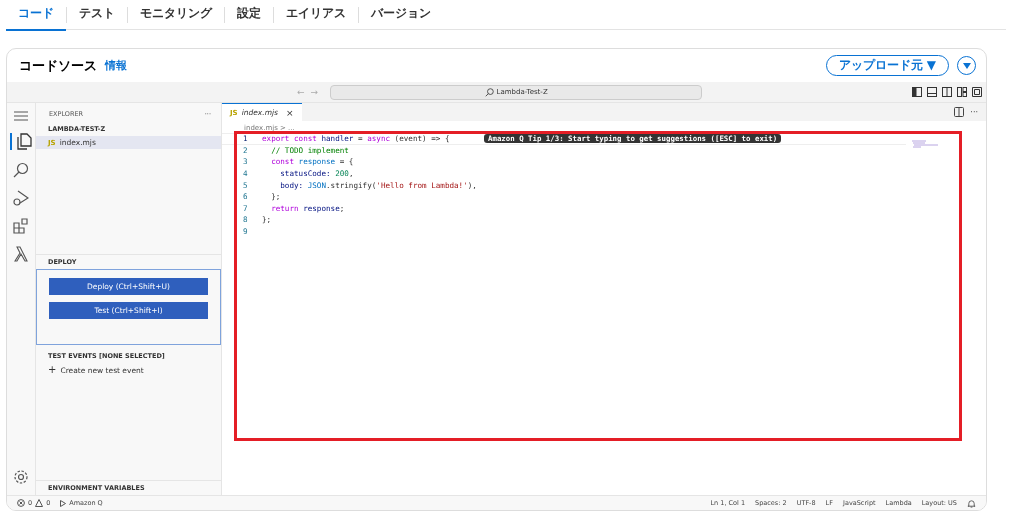 The width and height of the screenshot is (1024, 519). What do you see at coordinates (116, 65) in the screenshot?
I see `info-link: 情報` at bounding box center [116, 65].